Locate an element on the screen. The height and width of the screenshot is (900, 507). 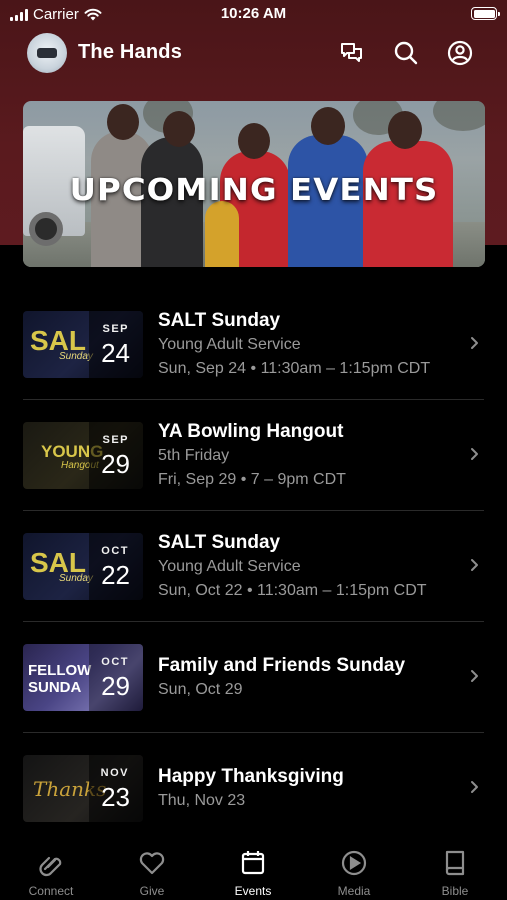
tab-give: Give is located at coordinates (152, 873).